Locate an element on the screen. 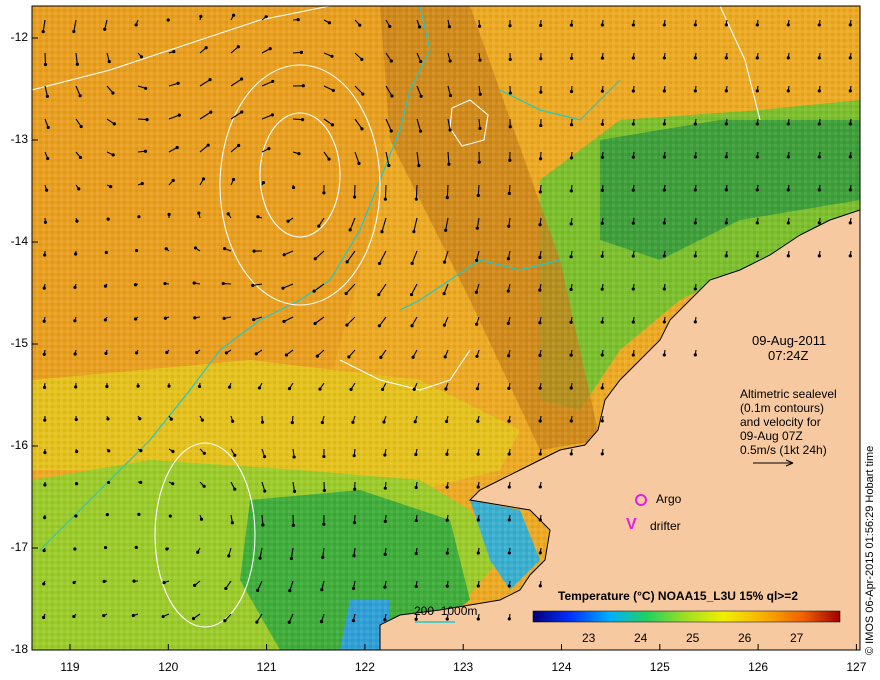 The image size is (880, 680). drifter-symbol: V is located at coordinates (631, 524).